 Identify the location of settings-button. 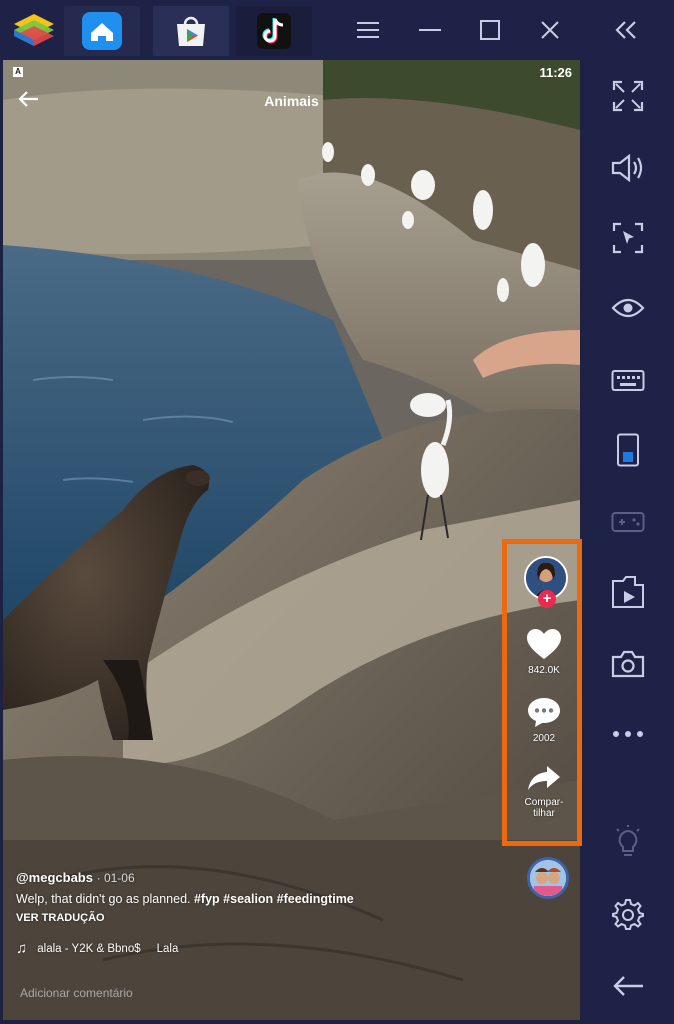
(628, 914).